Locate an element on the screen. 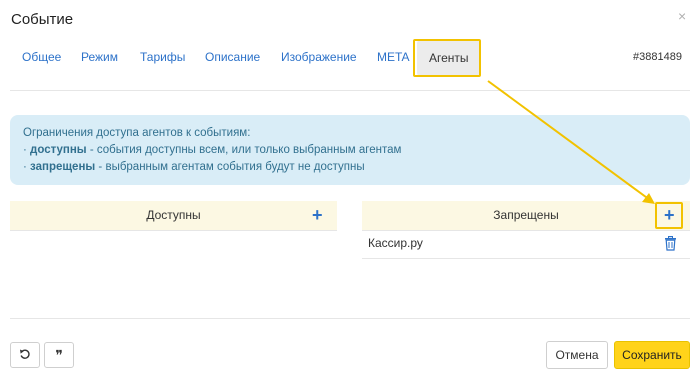  forbidden-agent-item: Кассир.ру is located at coordinates (395, 243).